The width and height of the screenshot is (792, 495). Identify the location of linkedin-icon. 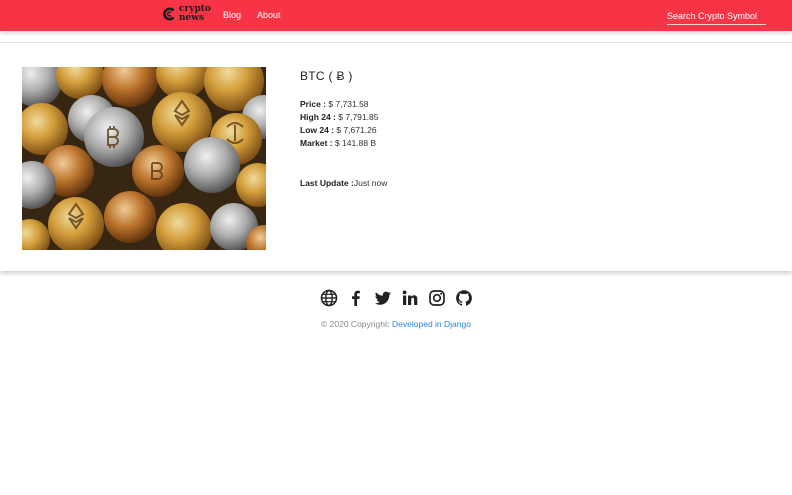
(410, 298).